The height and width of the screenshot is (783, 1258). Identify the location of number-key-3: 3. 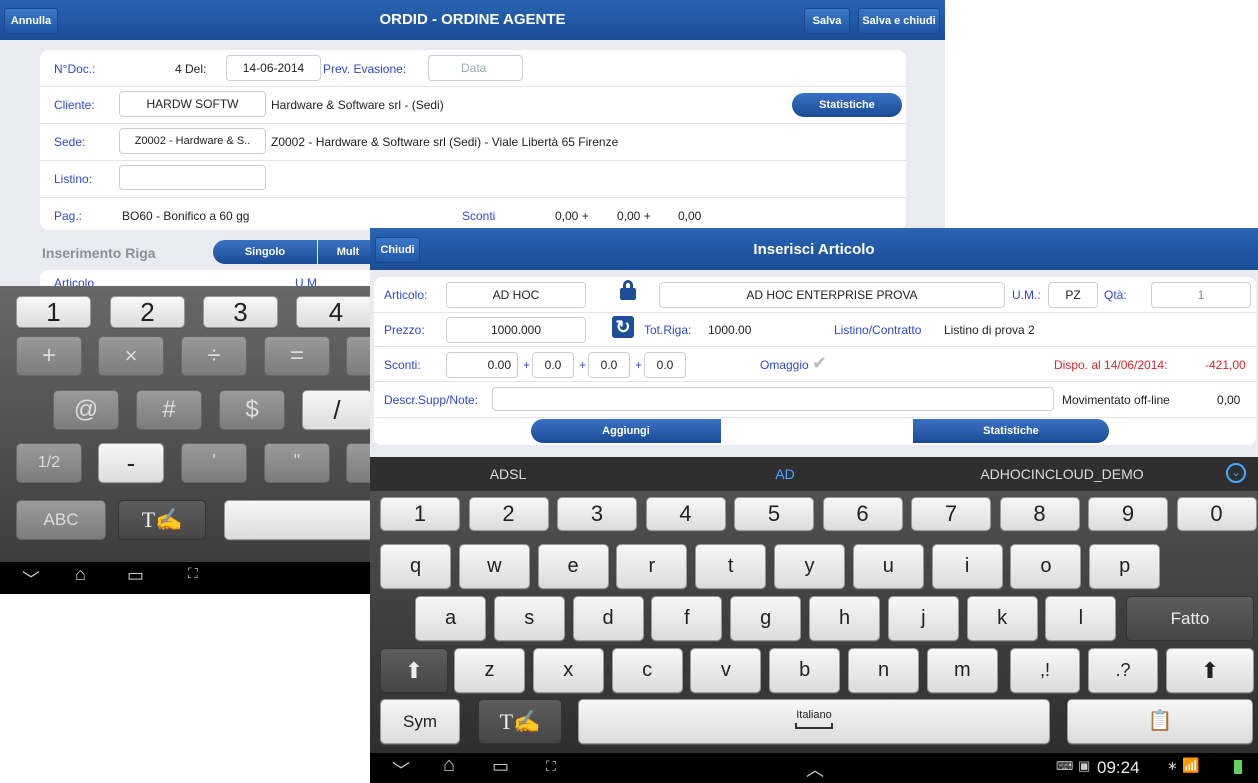
(597, 514).